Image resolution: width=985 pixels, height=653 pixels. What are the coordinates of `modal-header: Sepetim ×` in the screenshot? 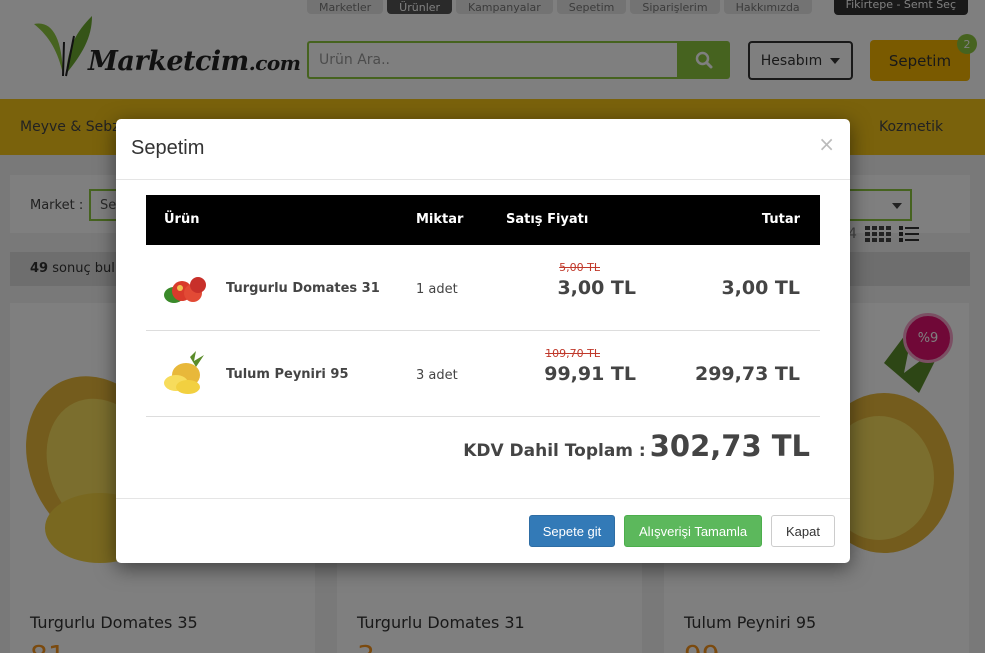 It's located at (483, 149).